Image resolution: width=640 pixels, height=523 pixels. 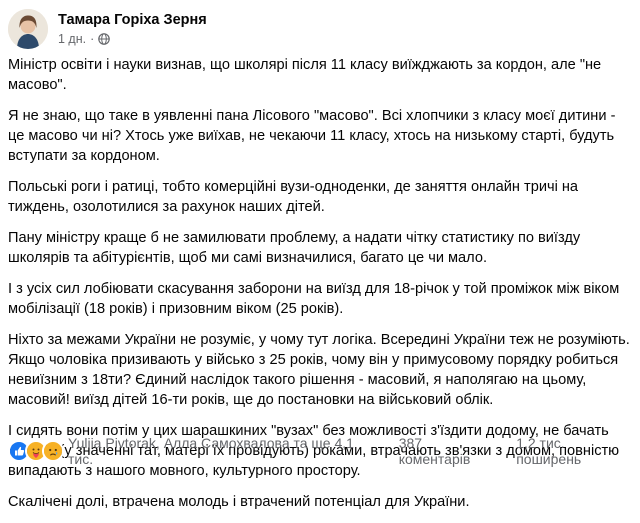 I want to click on post-meta: Тамара Горіха Зерня 1 дн. ·, so click(x=132, y=29).